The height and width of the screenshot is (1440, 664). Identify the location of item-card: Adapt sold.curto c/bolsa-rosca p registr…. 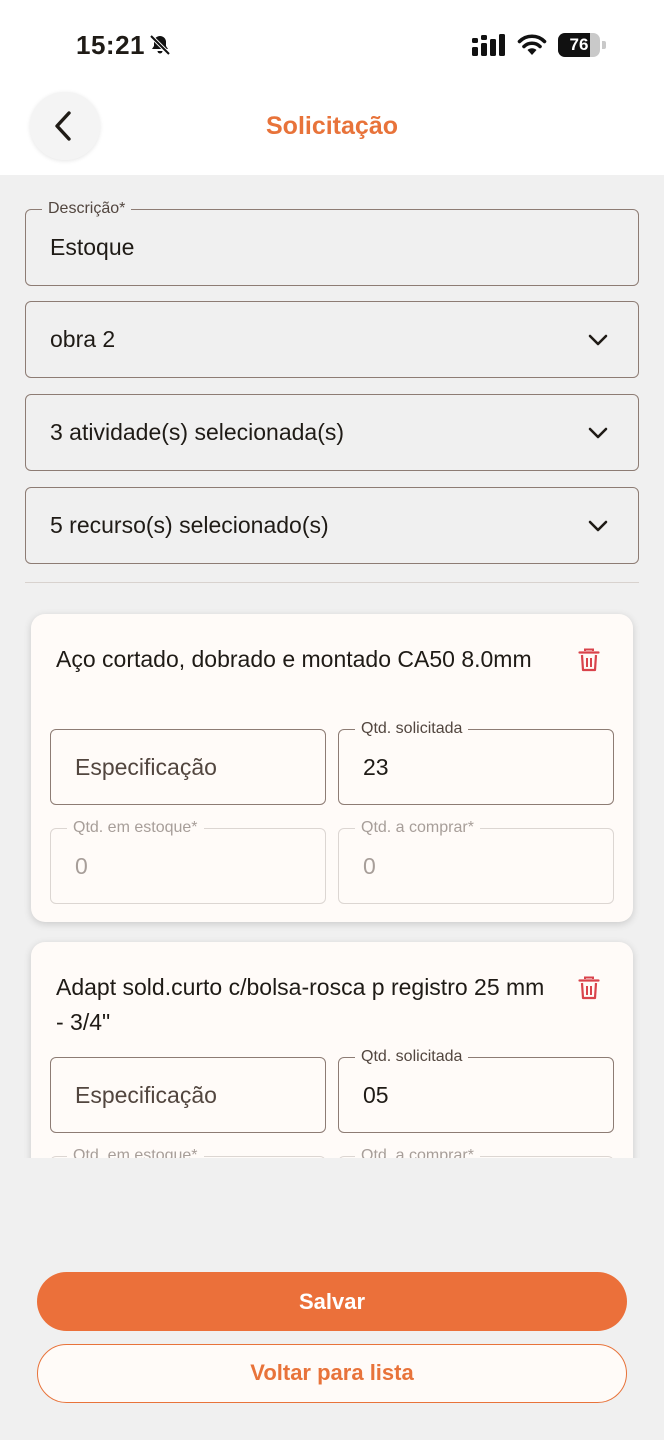
(332, 1050).